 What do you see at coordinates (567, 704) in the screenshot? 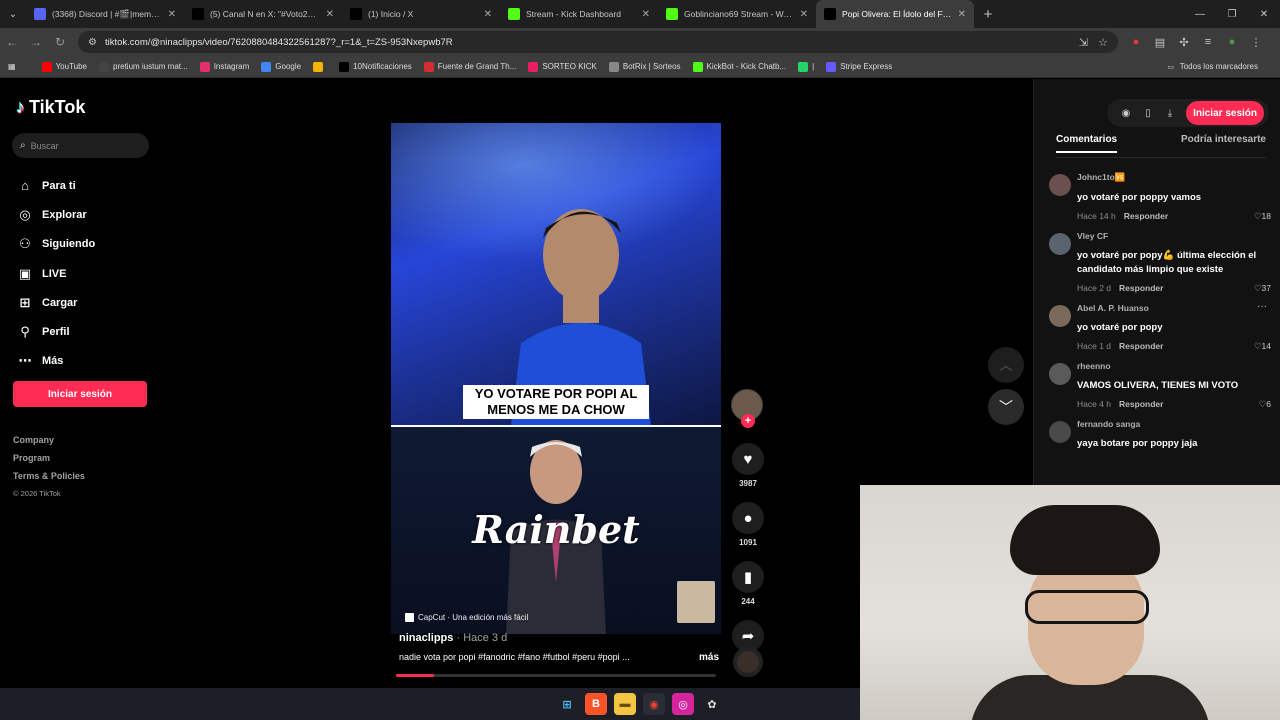
I see `windows-start-icon: ⊞` at bounding box center [567, 704].